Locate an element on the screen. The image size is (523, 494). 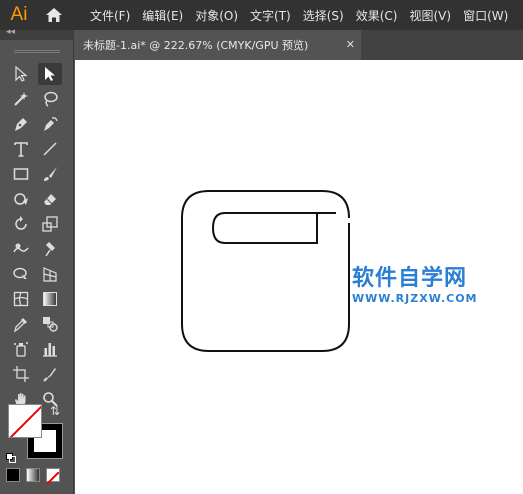
menu-object: 对象(O) is located at coordinates (216, 15).